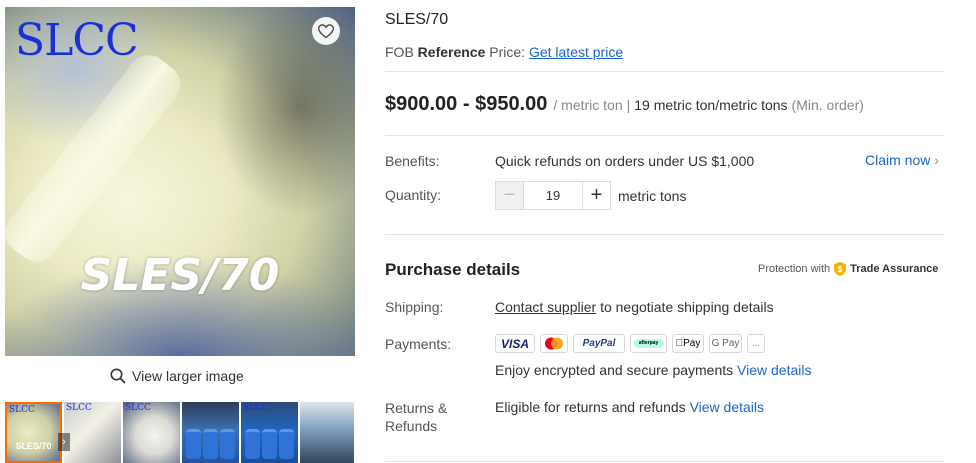  I want to click on claim-now-link: Claim now ›, so click(902, 160).